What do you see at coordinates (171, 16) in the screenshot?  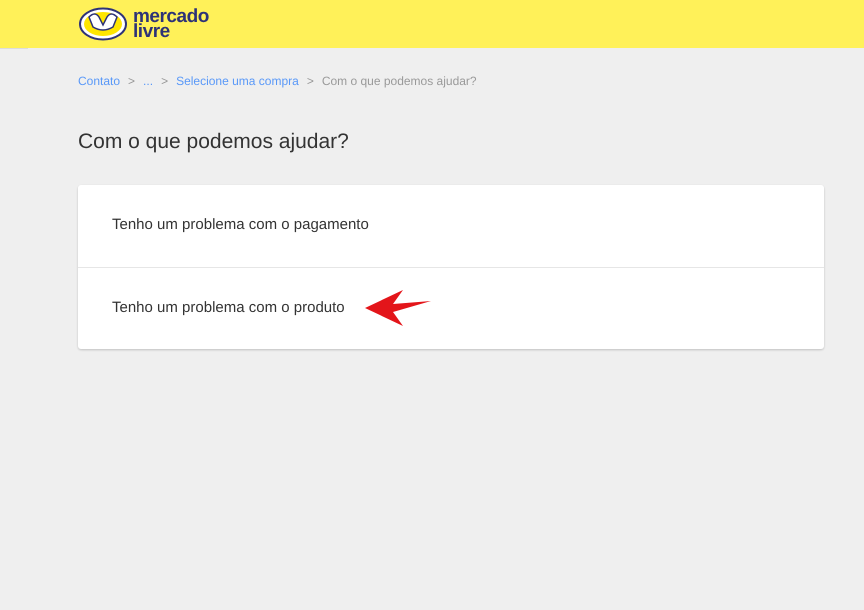 I see `logo-text: mercado` at bounding box center [171, 16].